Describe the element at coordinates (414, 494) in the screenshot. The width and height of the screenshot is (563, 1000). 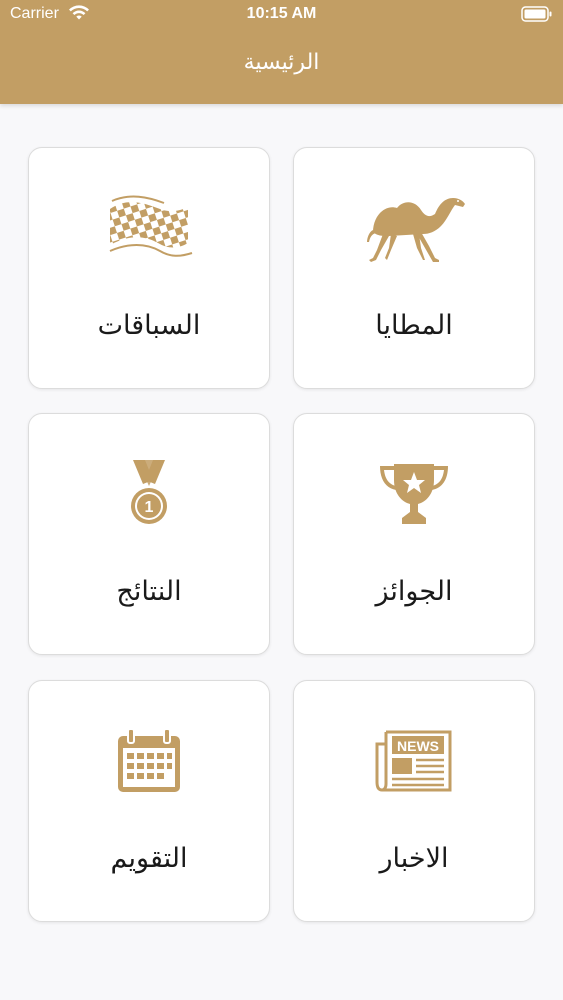
I see `trophy-icon` at that location.